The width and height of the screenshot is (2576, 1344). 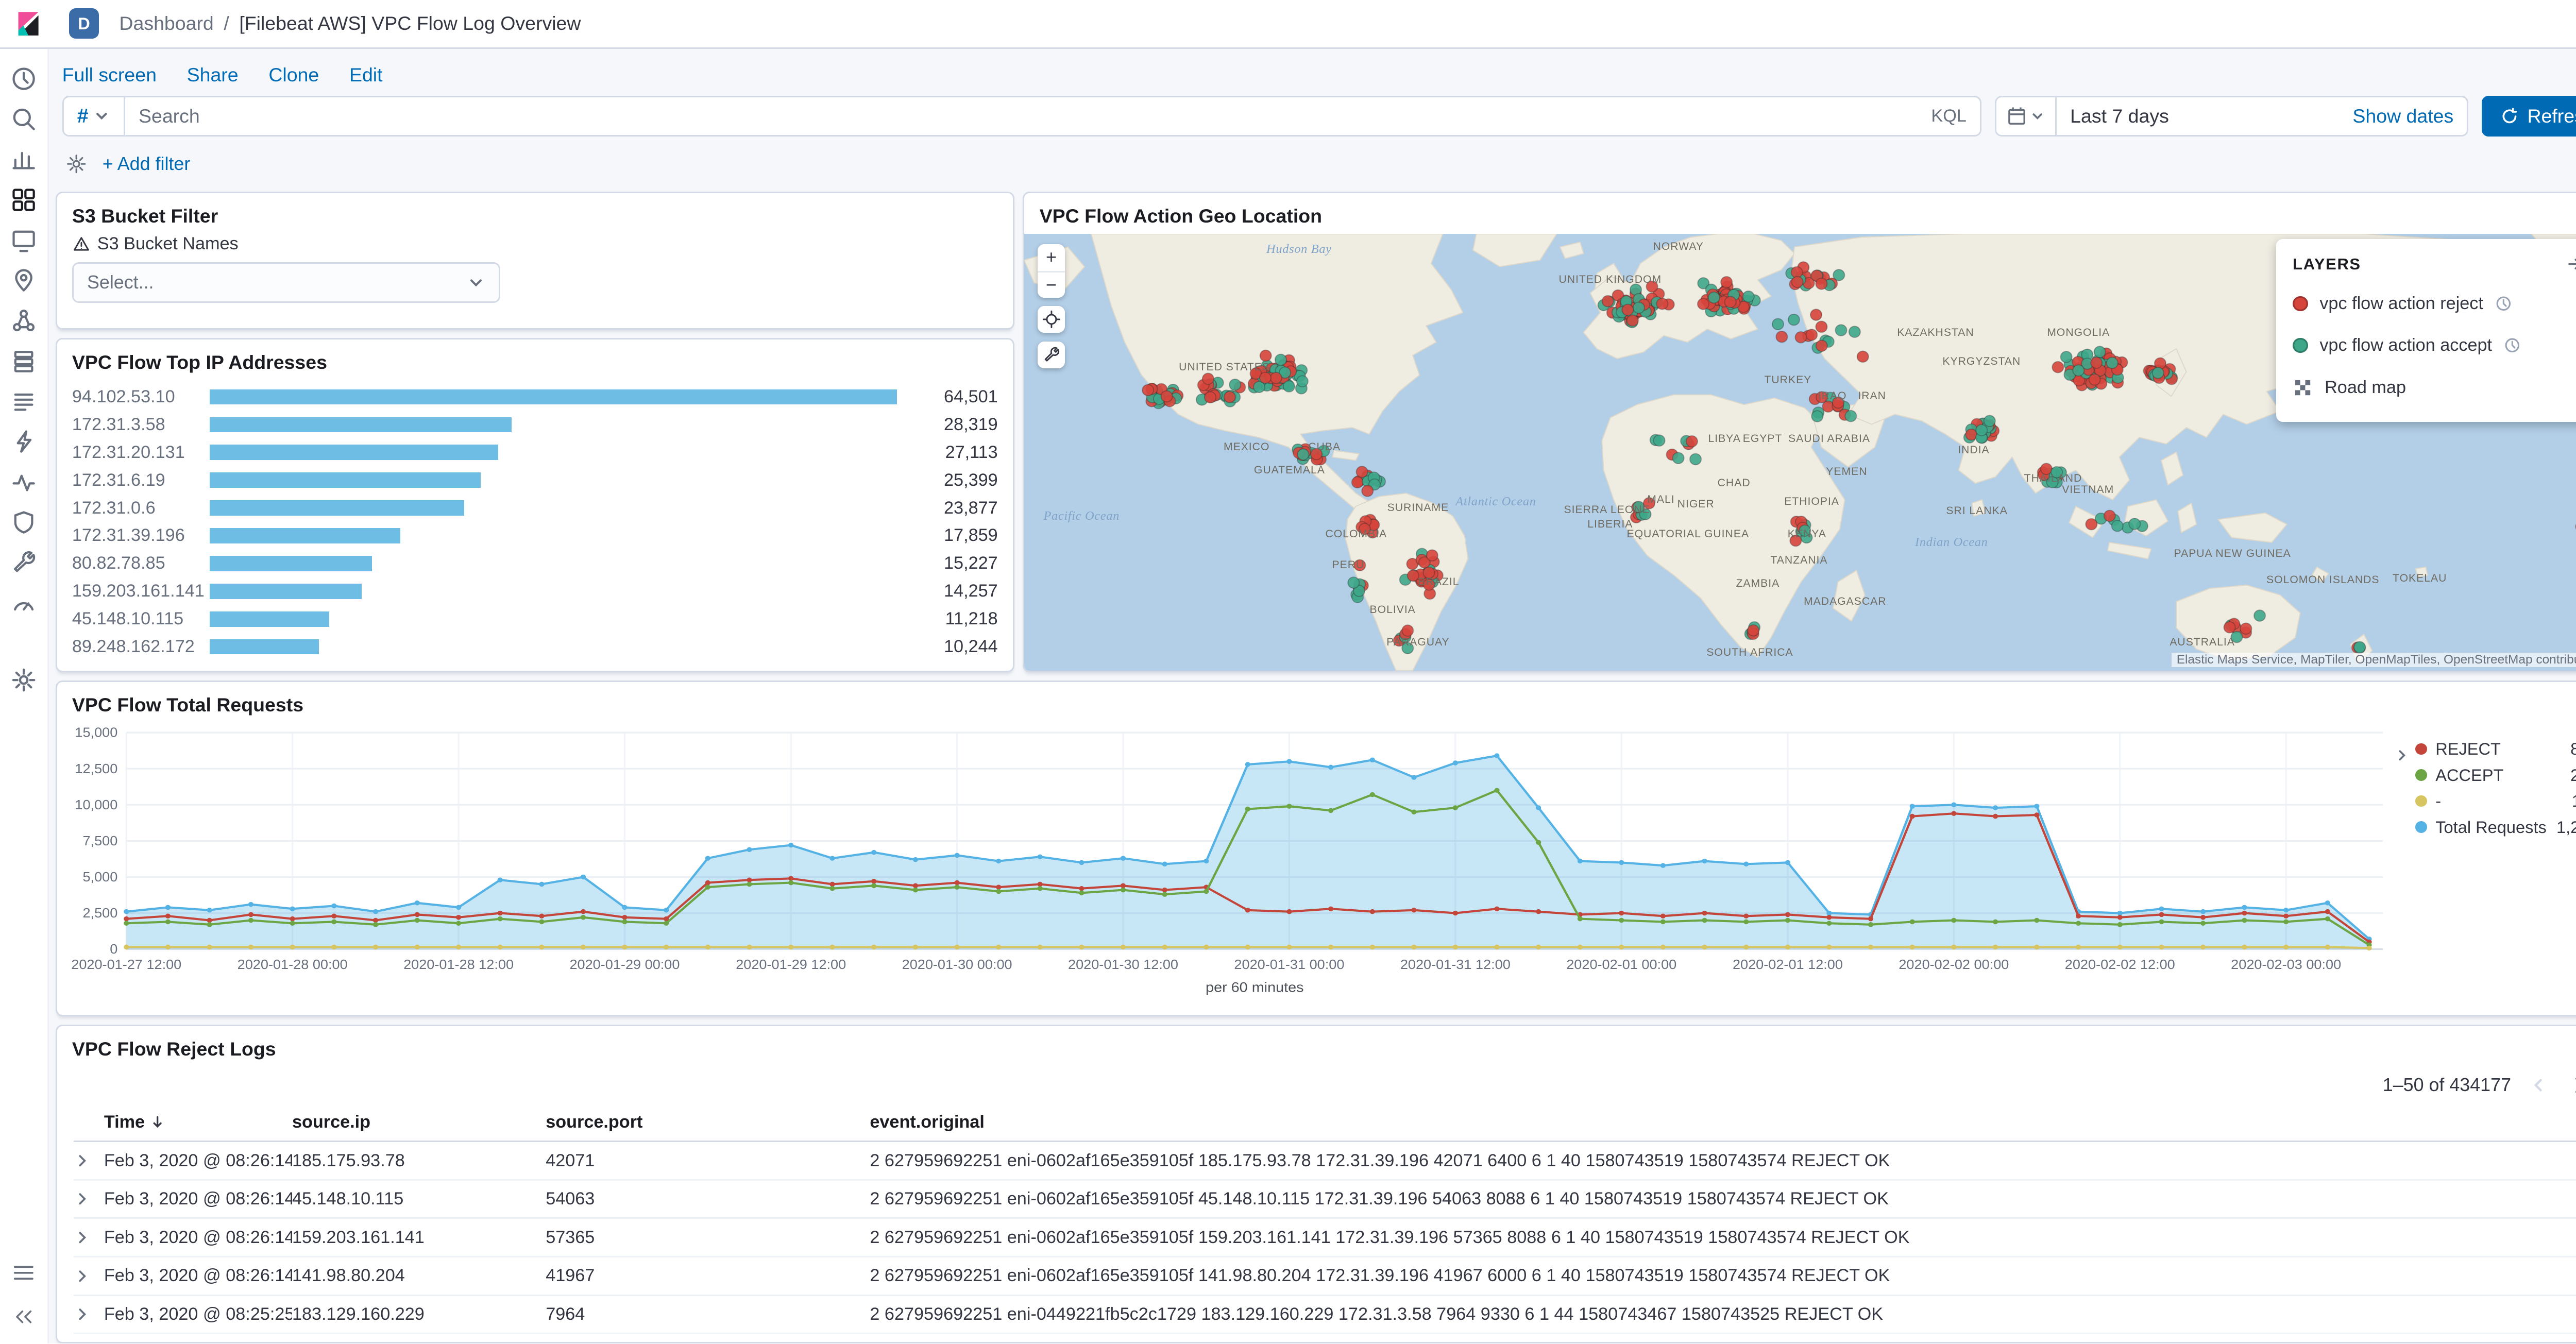 I want to click on ip-bar-row: 80.82.78.85 15,227, so click(x=535, y=563).